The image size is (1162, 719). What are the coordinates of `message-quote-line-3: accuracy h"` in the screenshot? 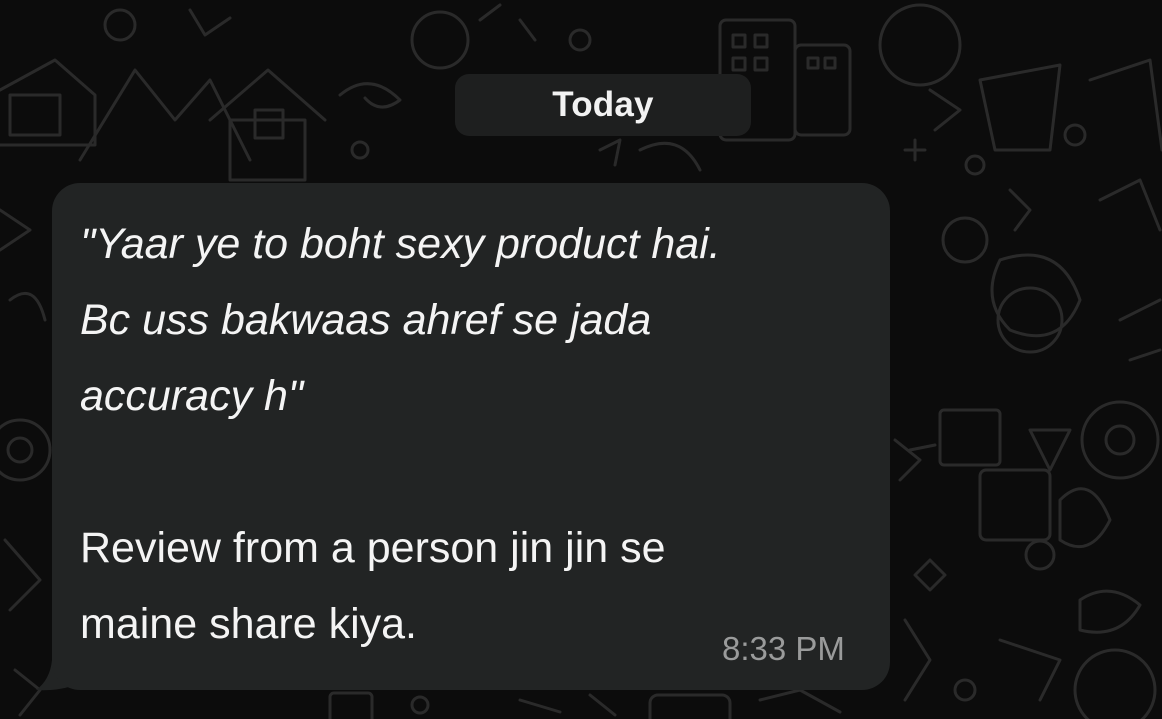 It's located at (192, 396).